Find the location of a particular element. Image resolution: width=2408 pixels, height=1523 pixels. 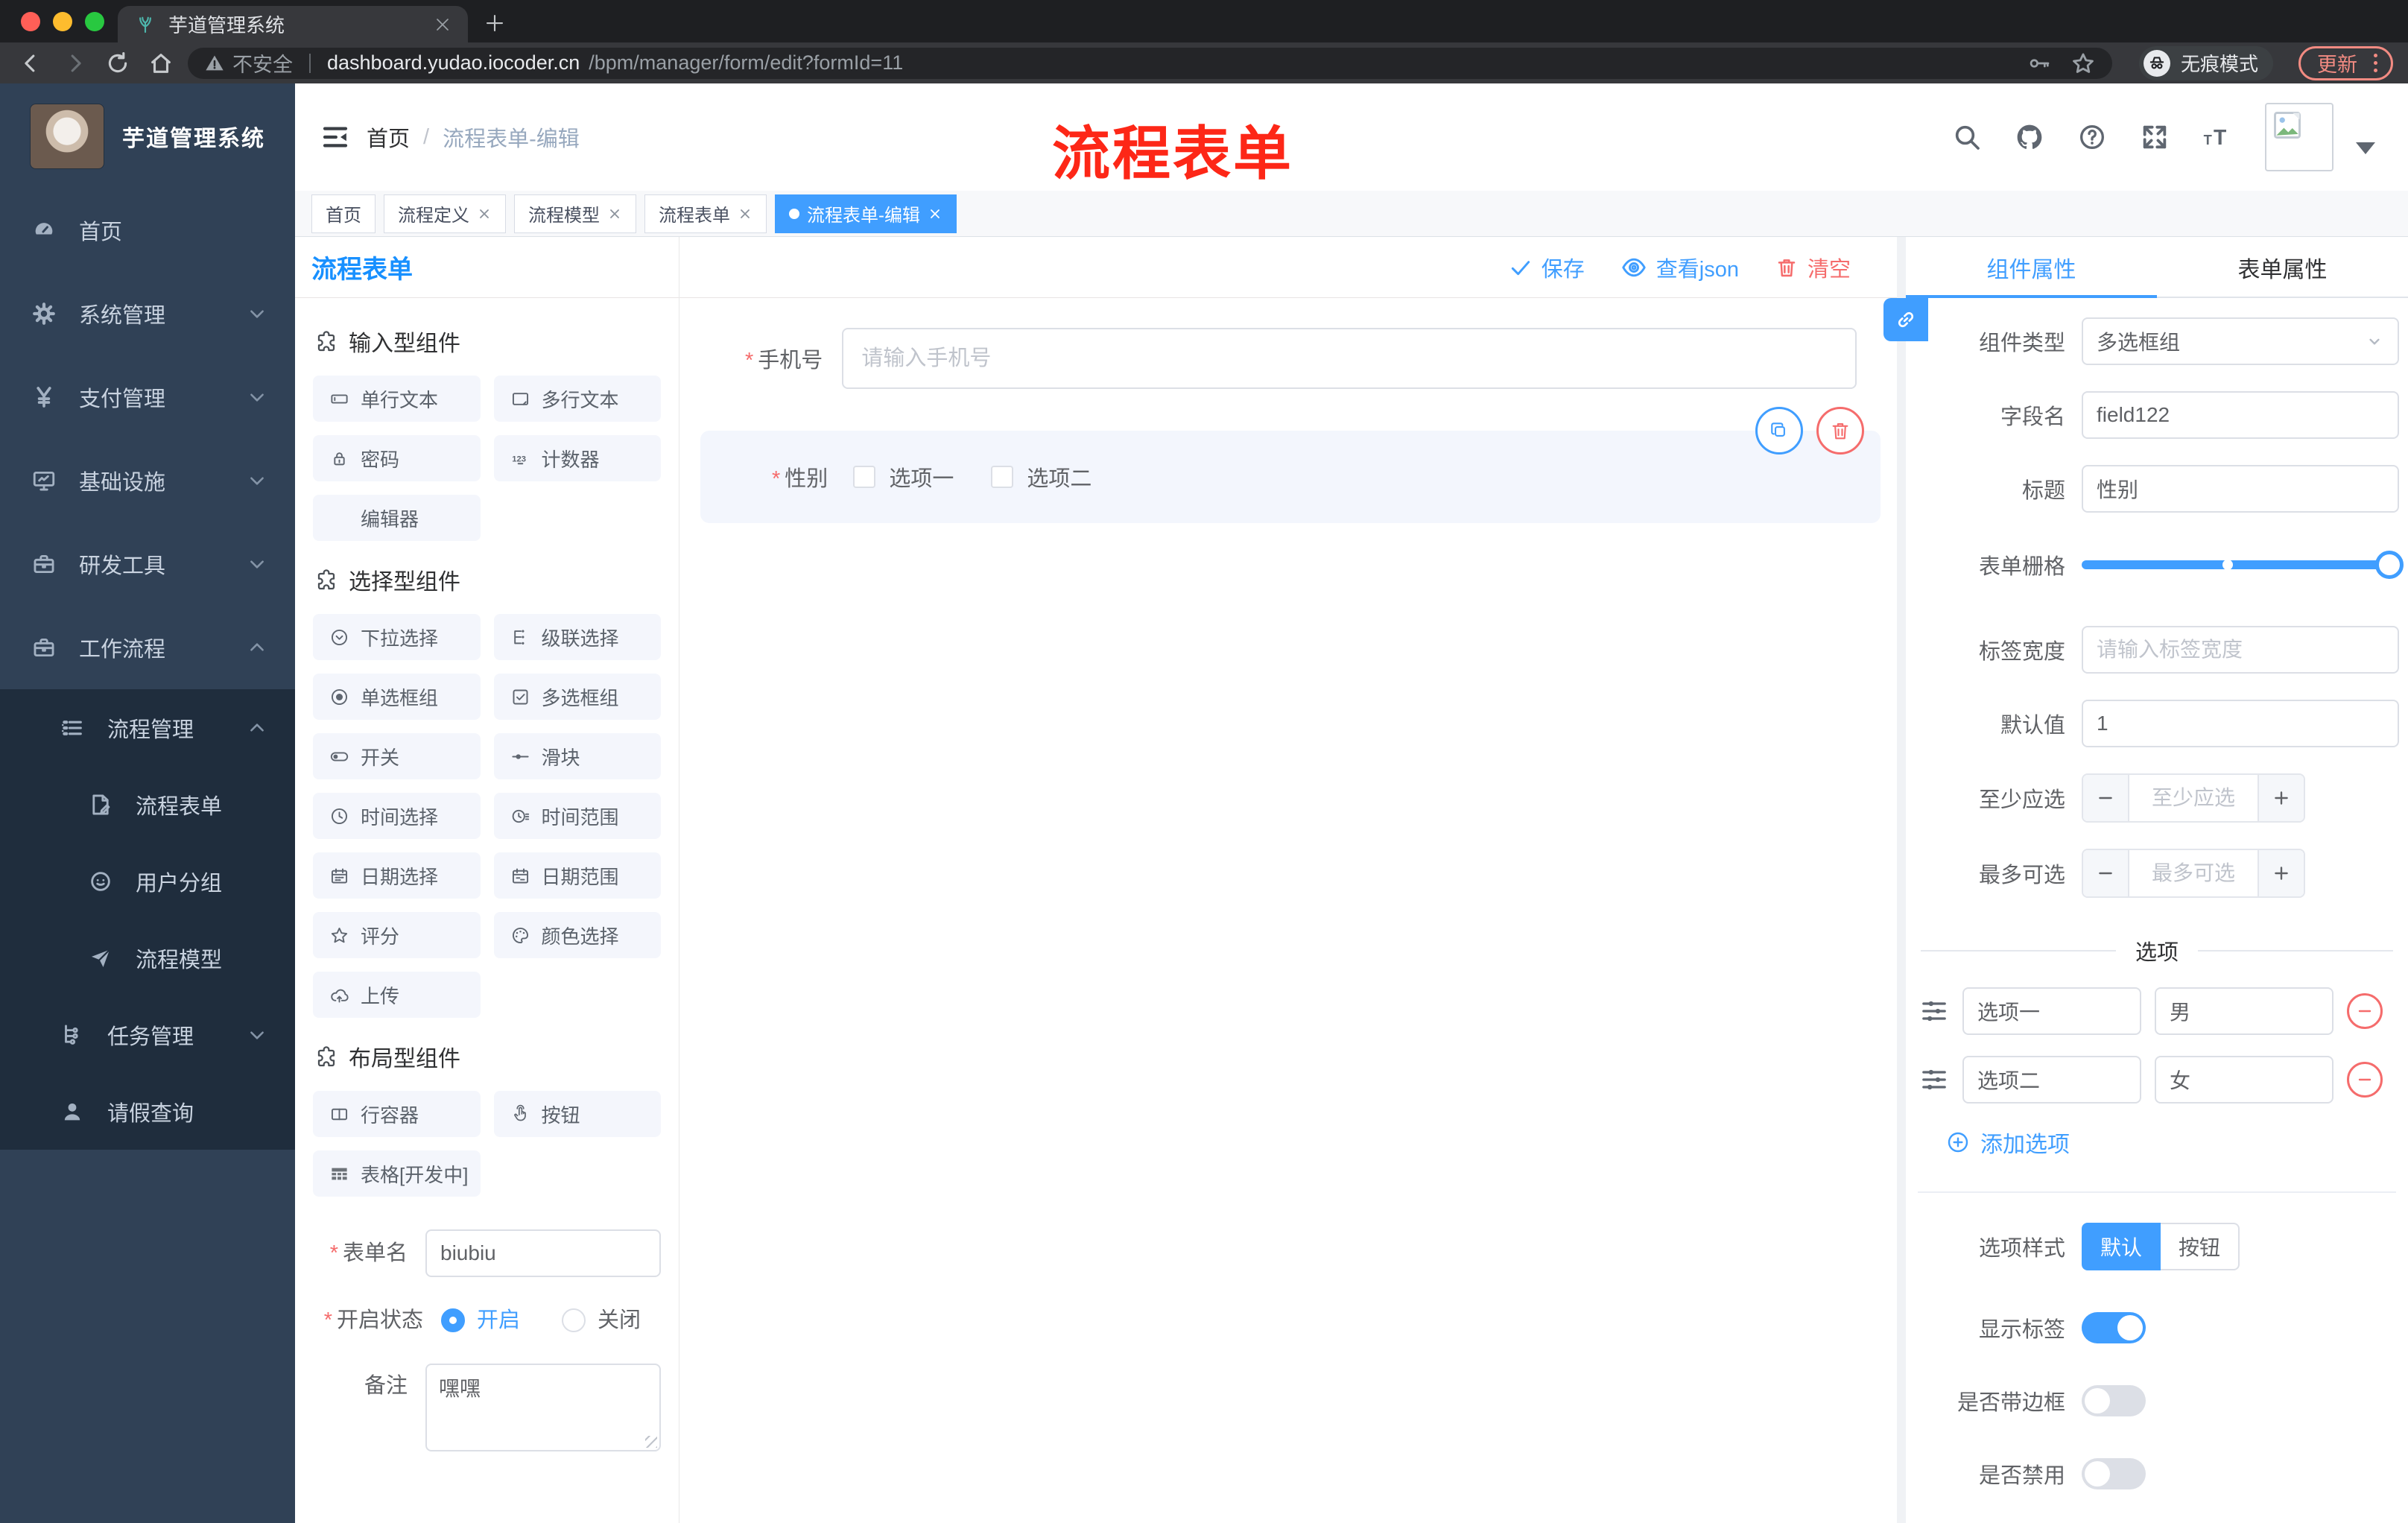

add-option-button: 添加选项 is located at coordinates (2172, 1143).